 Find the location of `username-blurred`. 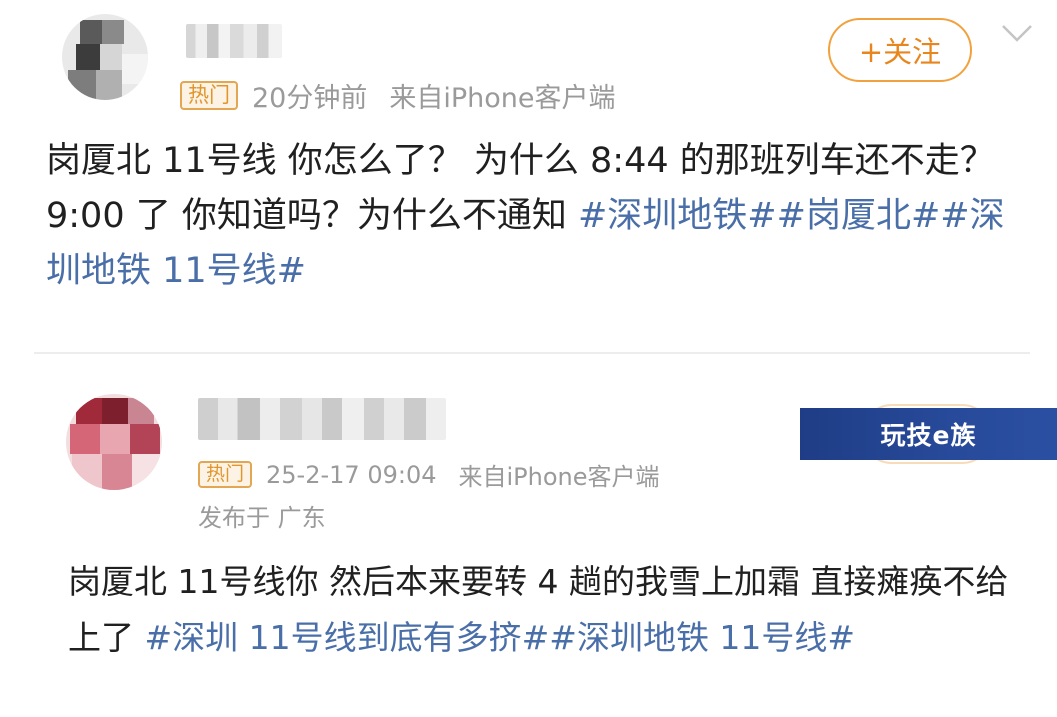

username-blurred is located at coordinates (322, 419).